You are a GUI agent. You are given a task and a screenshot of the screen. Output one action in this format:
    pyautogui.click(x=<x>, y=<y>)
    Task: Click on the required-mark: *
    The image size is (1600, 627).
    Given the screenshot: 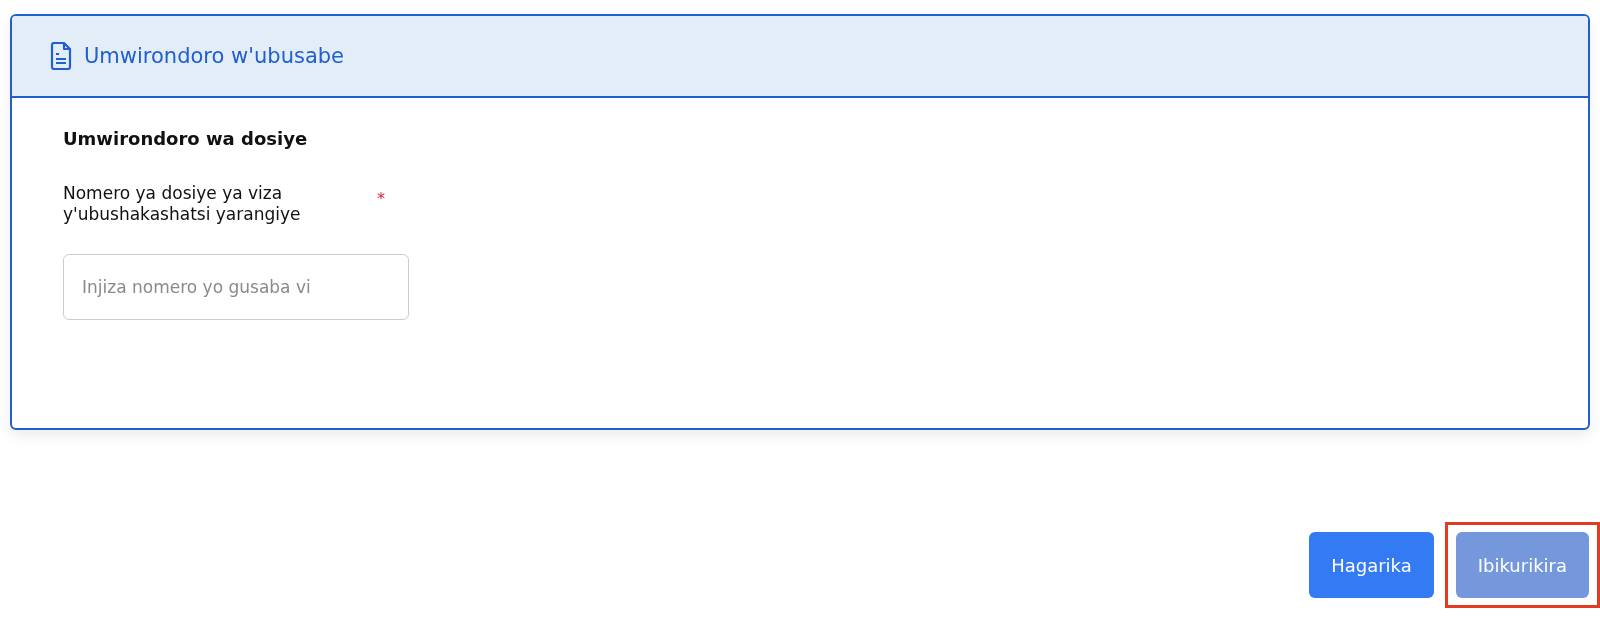 What is the action you would take?
    pyautogui.click(x=381, y=198)
    